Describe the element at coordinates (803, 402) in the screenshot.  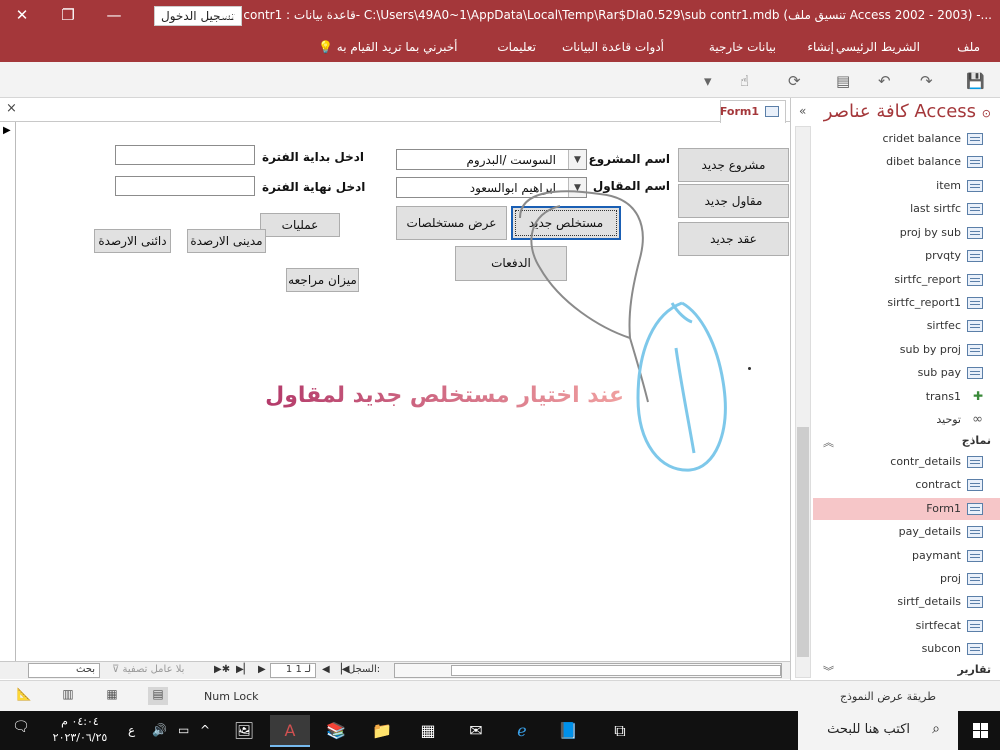
I see `nav-scrollbar` at that location.